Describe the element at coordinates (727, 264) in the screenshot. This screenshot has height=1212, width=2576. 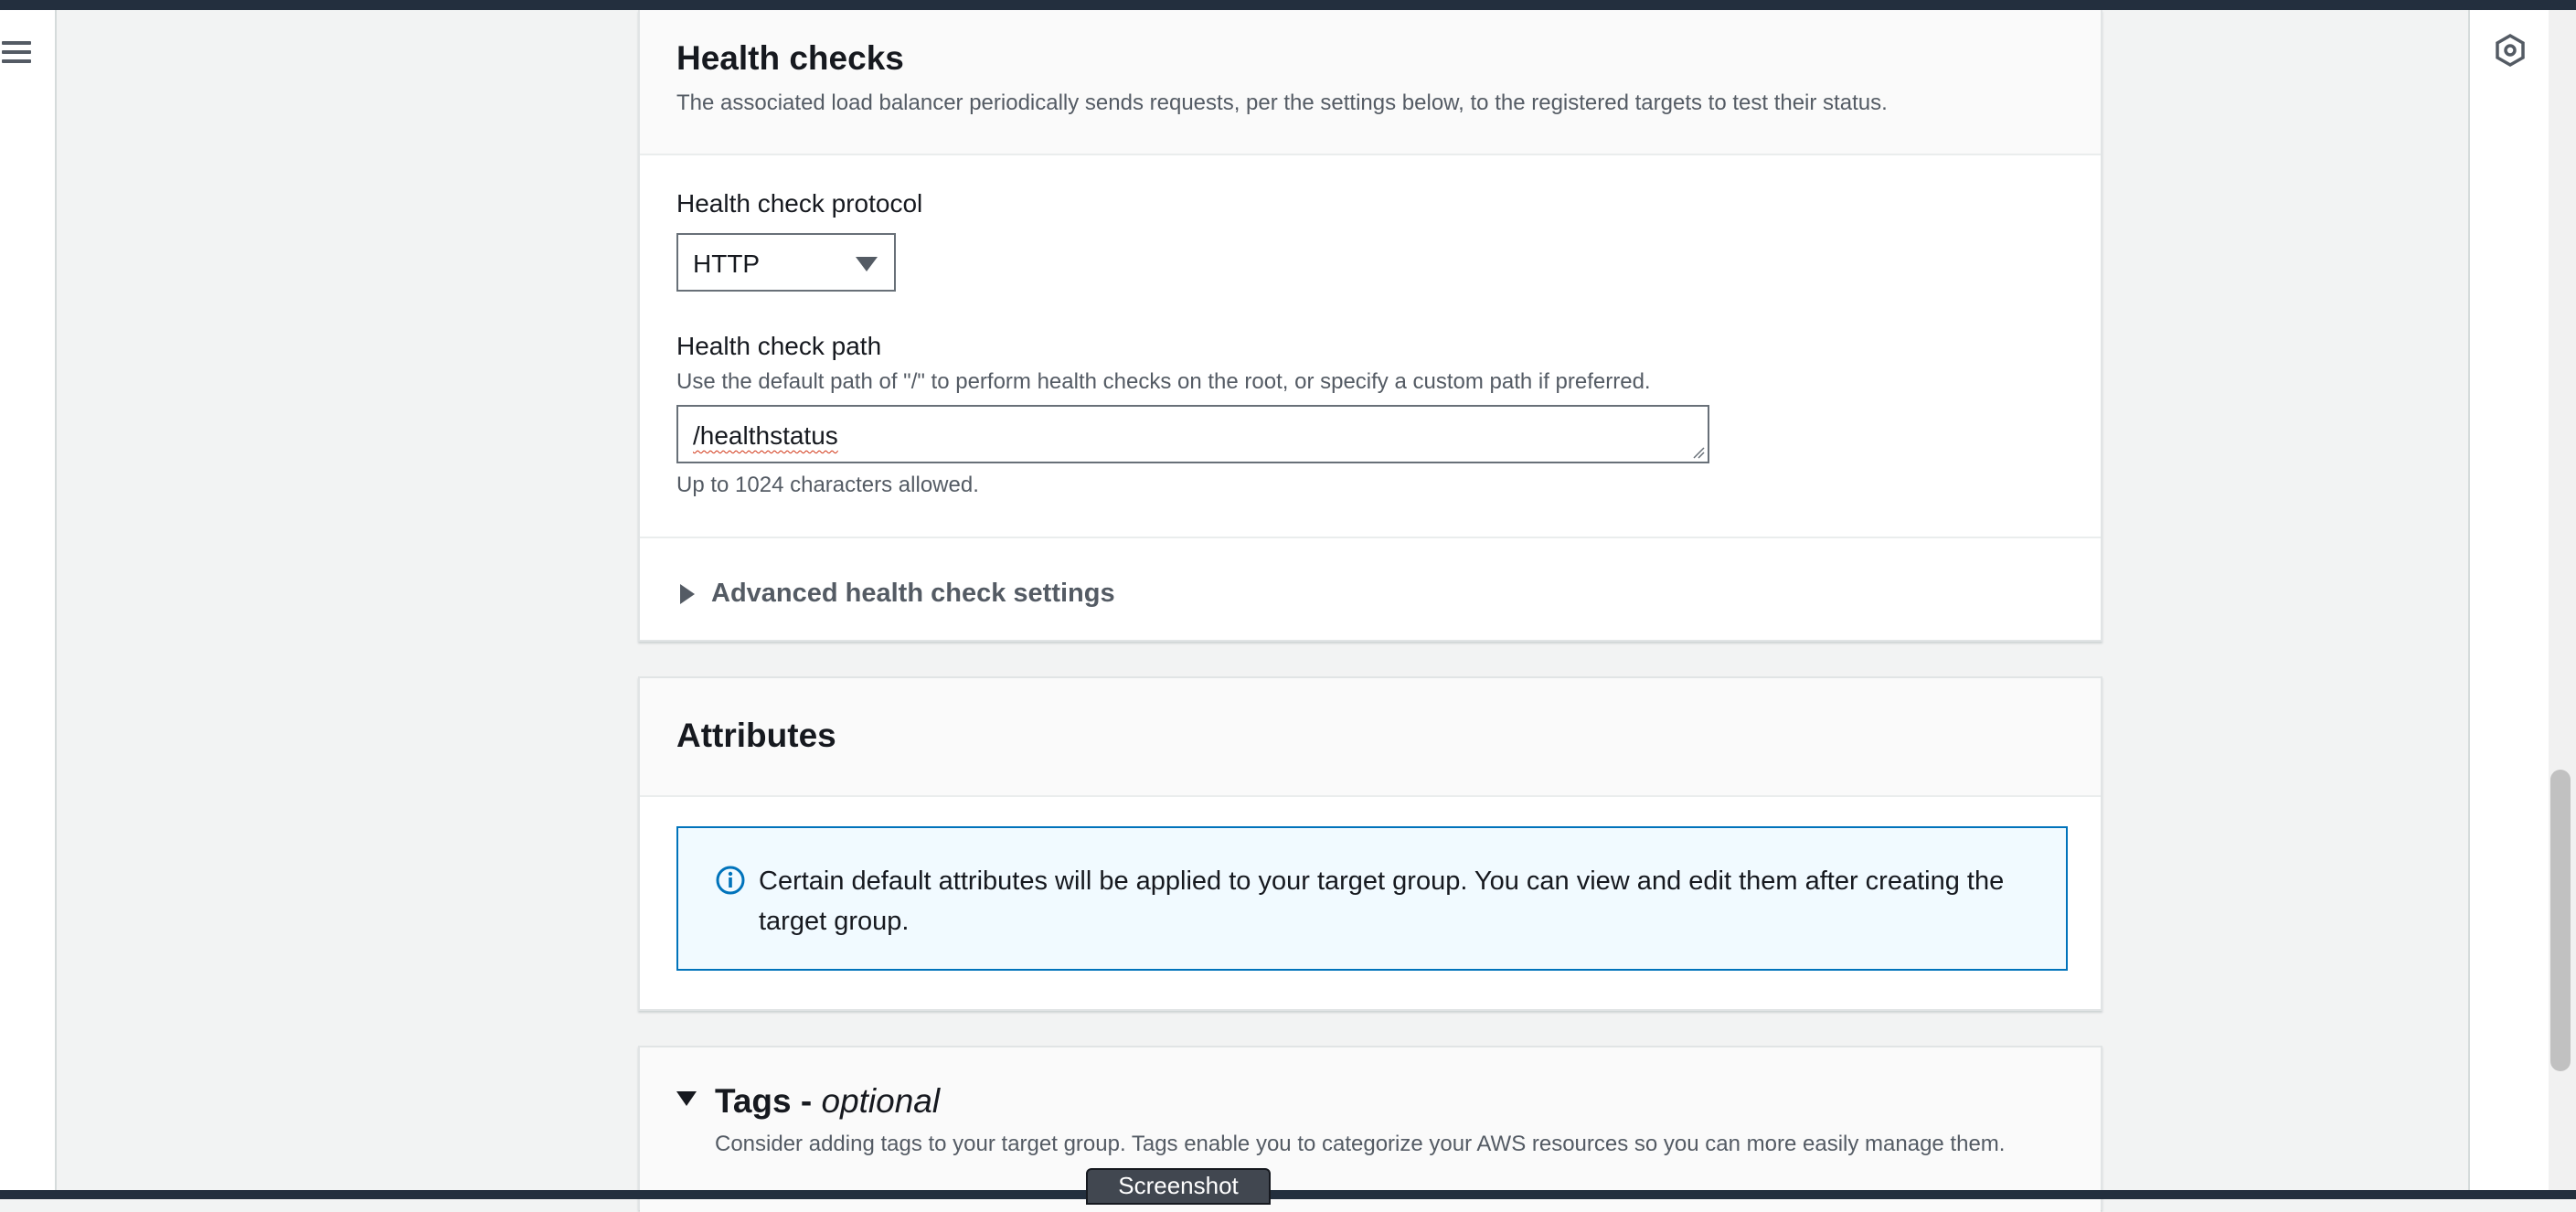
I see `health-check-protocol-value: HTTP` at that location.